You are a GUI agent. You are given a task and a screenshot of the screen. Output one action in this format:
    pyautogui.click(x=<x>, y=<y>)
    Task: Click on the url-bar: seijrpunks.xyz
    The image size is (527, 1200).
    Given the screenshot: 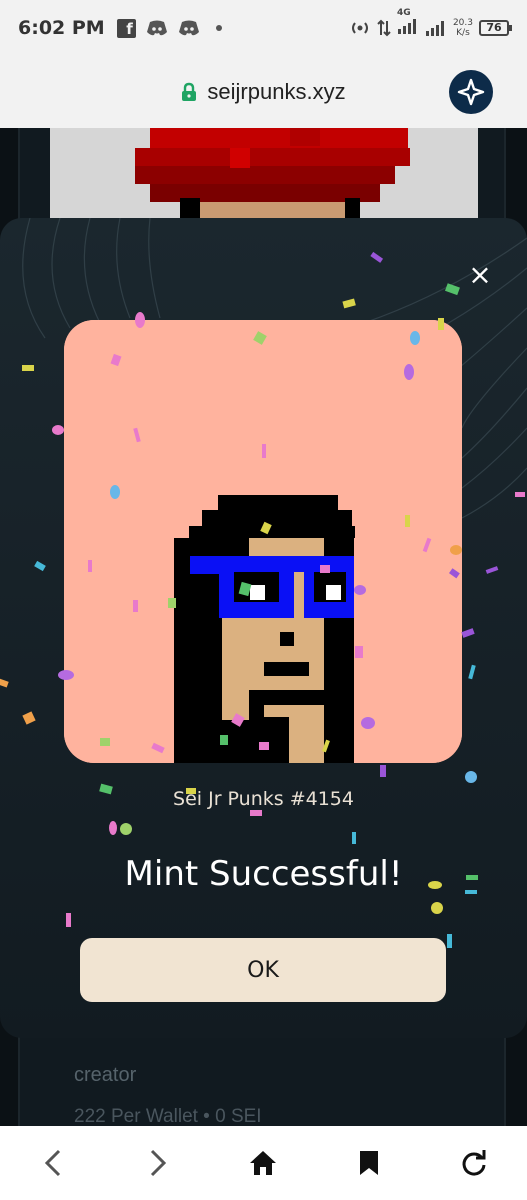 What is the action you would take?
    pyautogui.click(x=263, y=92)
    